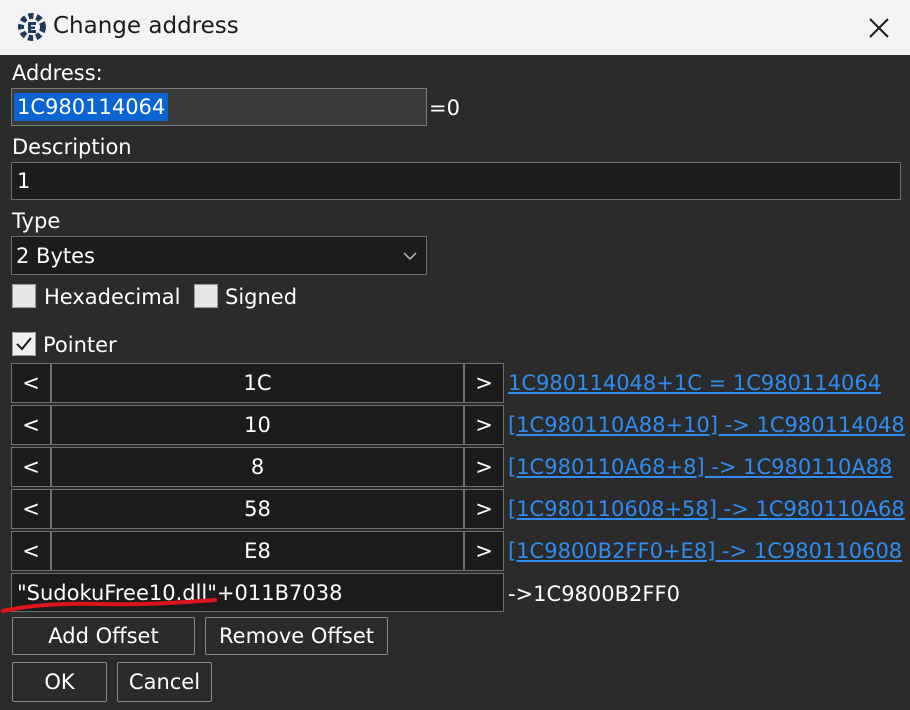 The image size is (910, 710). I want to click on window-title: Change address, so click(146, 26).